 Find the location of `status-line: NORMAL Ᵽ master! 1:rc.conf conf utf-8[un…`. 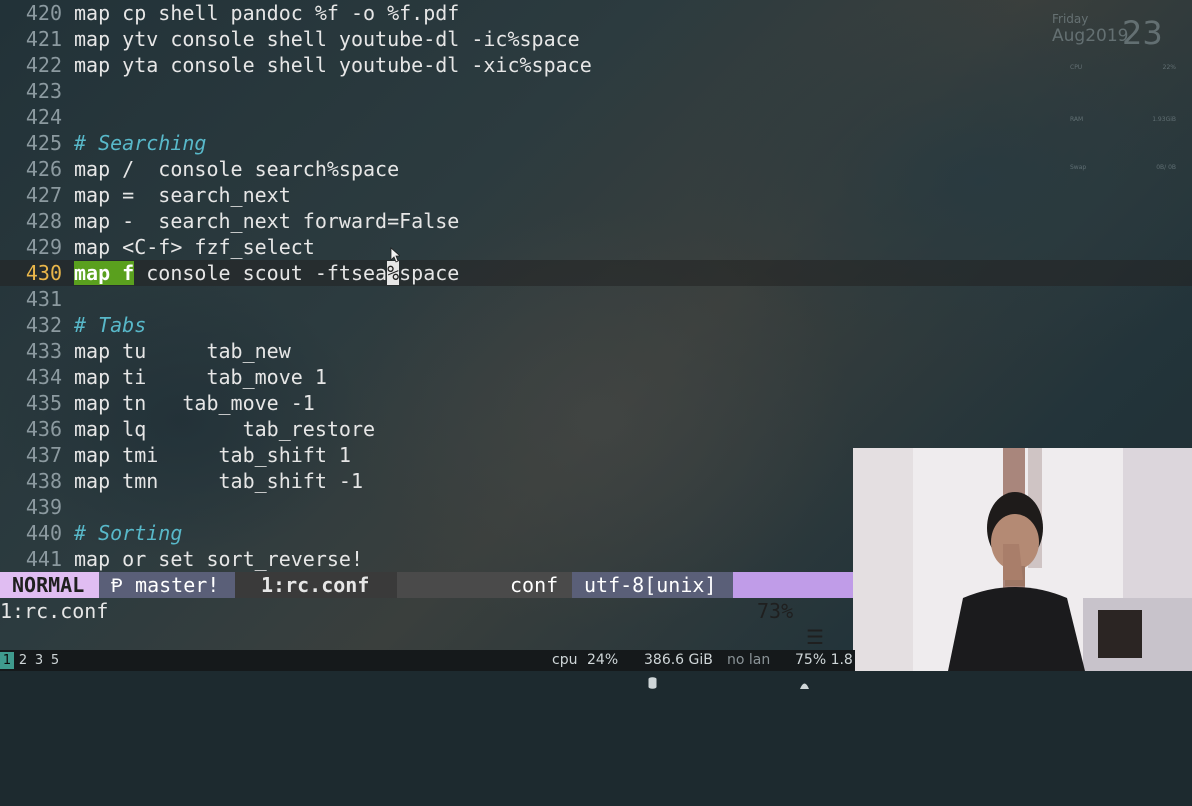

status-line: NORMAL Ᵽ master! 1:rc.conf conf utf-8[un… is located at coordinates (427, 623).